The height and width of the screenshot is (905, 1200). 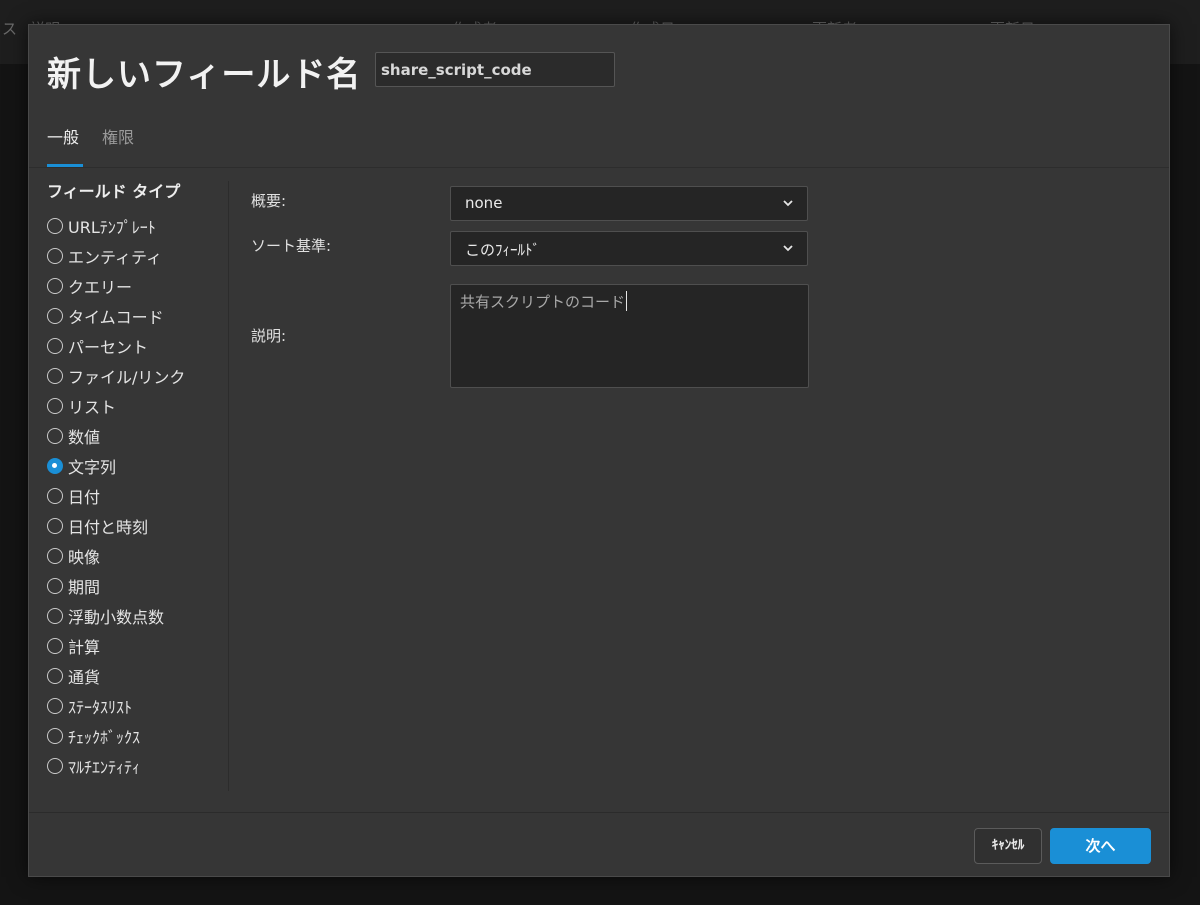 I want to click on field-type-option: リスト, so click(x=137, y=406).